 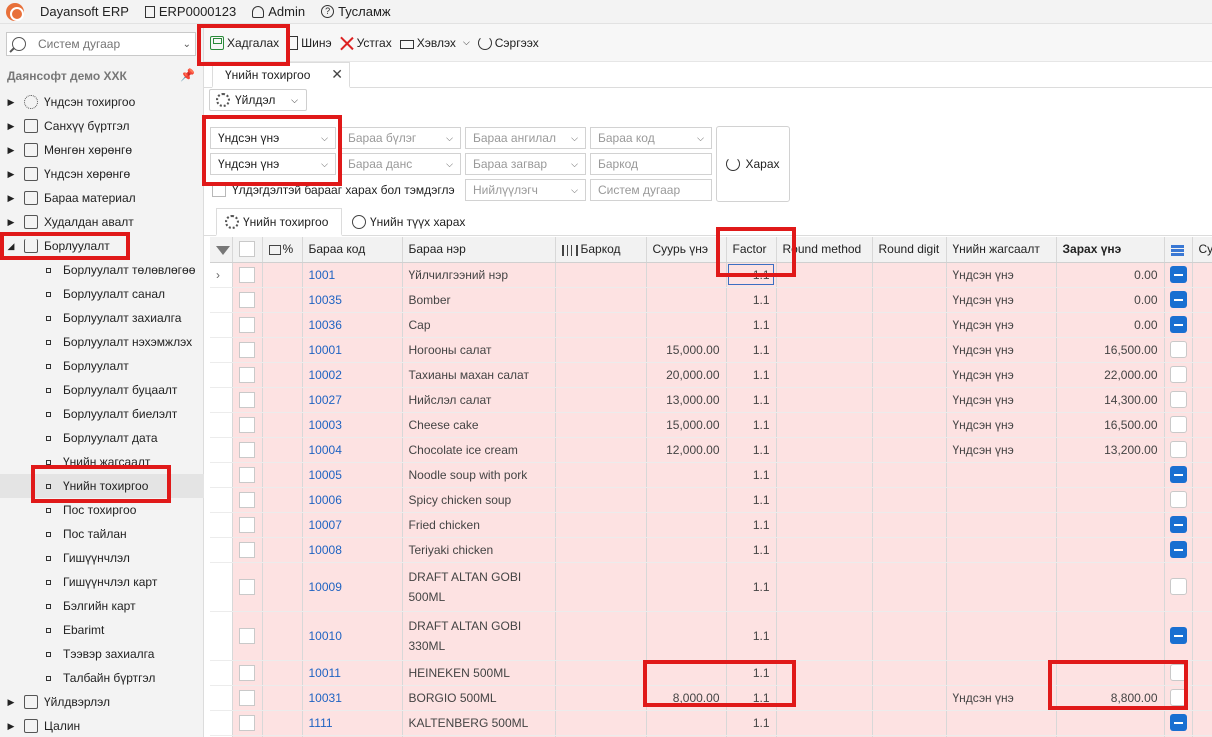 I want to click on base-price-column-header: Суурь үнэ, so click(x=686, y=250).